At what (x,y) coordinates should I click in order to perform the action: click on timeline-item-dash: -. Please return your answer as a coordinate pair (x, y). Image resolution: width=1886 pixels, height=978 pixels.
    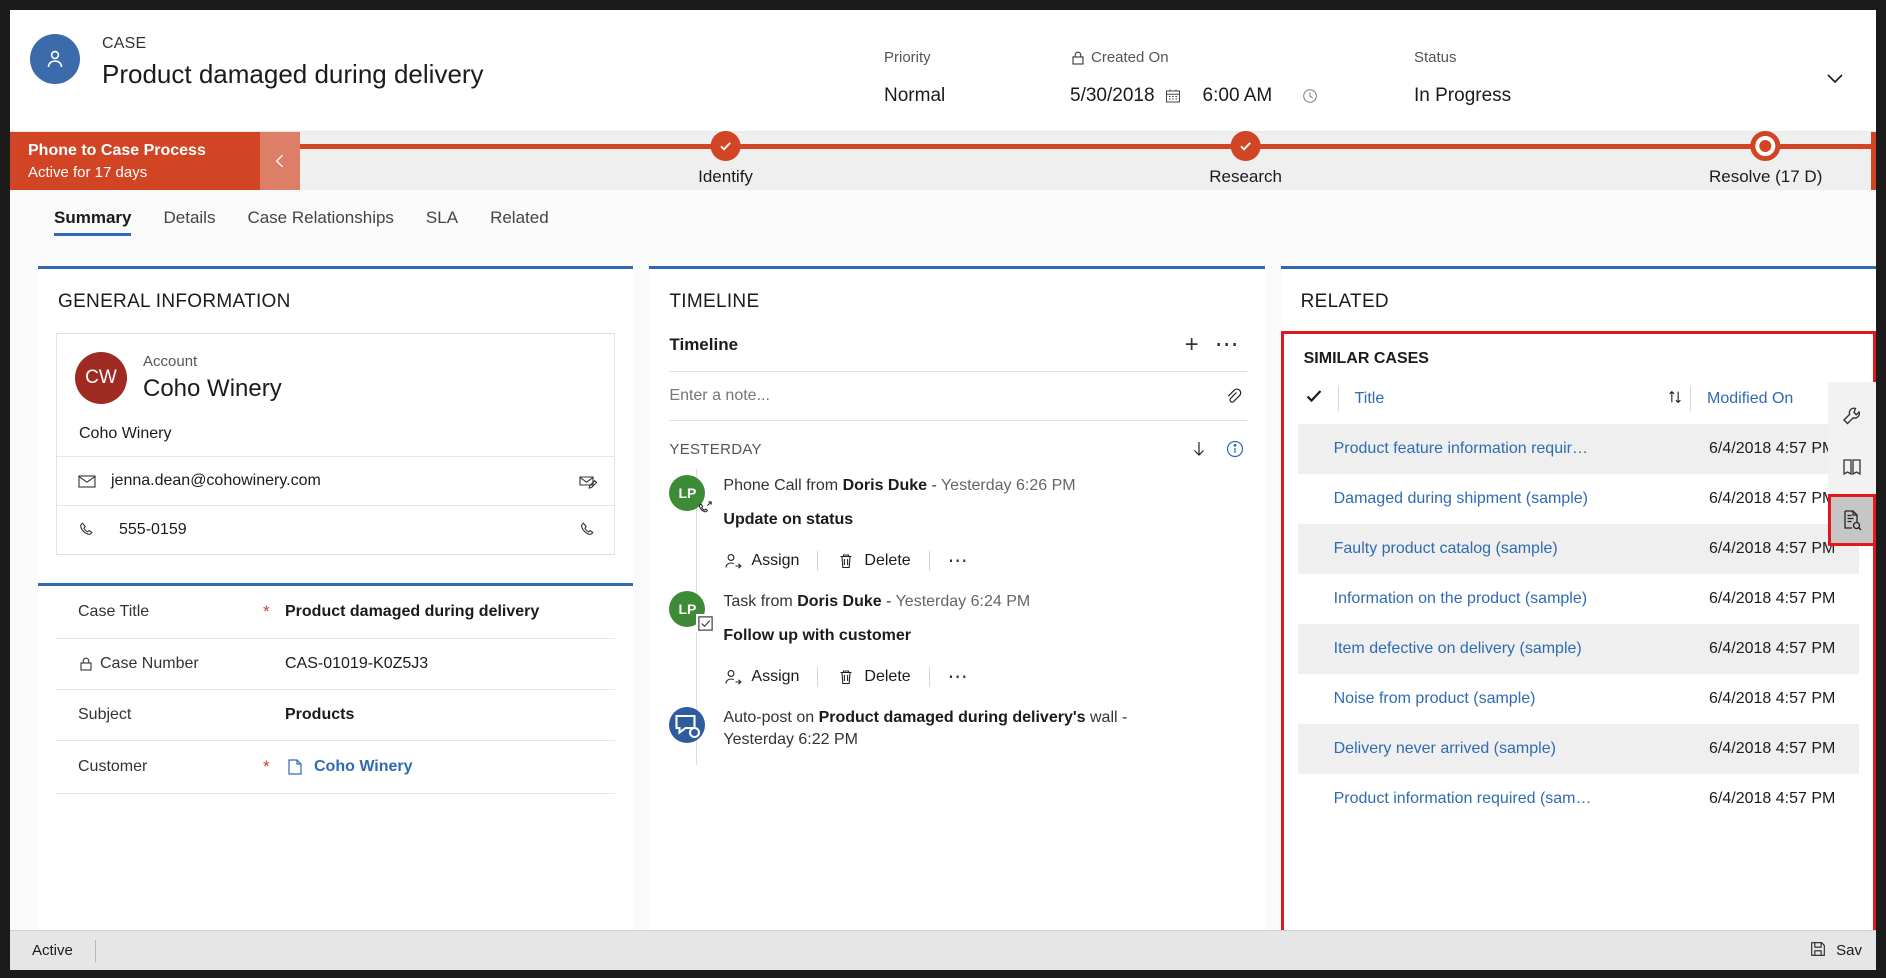
    Looking at the image, I should click on (934, 485).